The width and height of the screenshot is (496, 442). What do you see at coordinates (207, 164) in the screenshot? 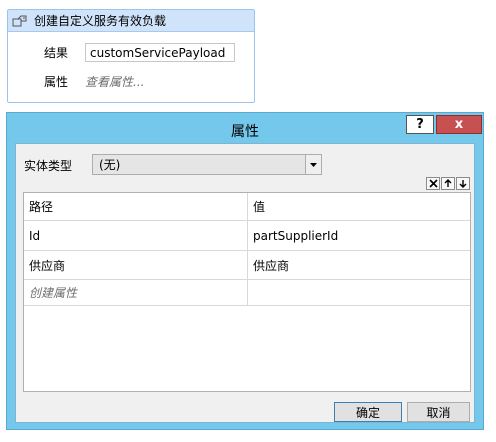
I see `entity-type-select: (无)` at bounding box center [207, 164].